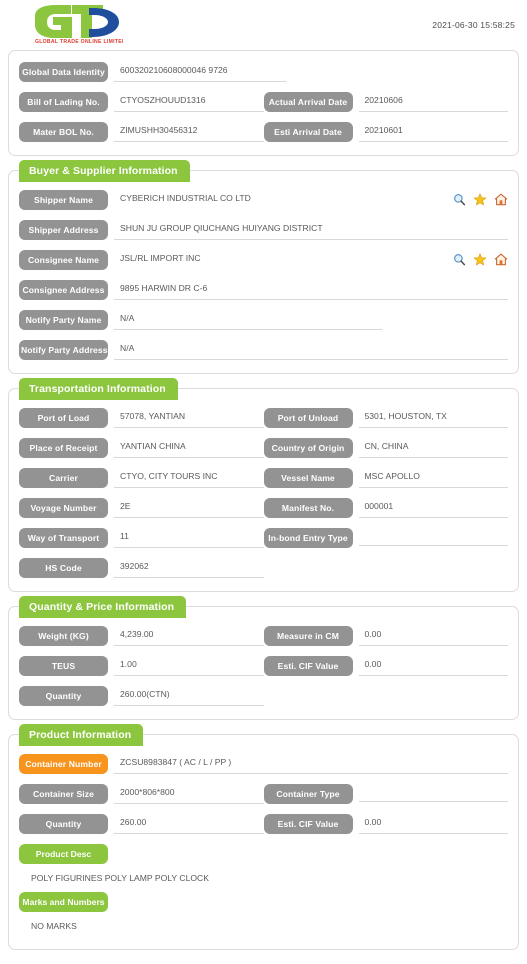 This screenshot has height=964, width=527. What do you see at coordinates (263, 854) in the screenshot?
I see `row-product-desc-label: Product Desc` at bounding box center [263, 854].